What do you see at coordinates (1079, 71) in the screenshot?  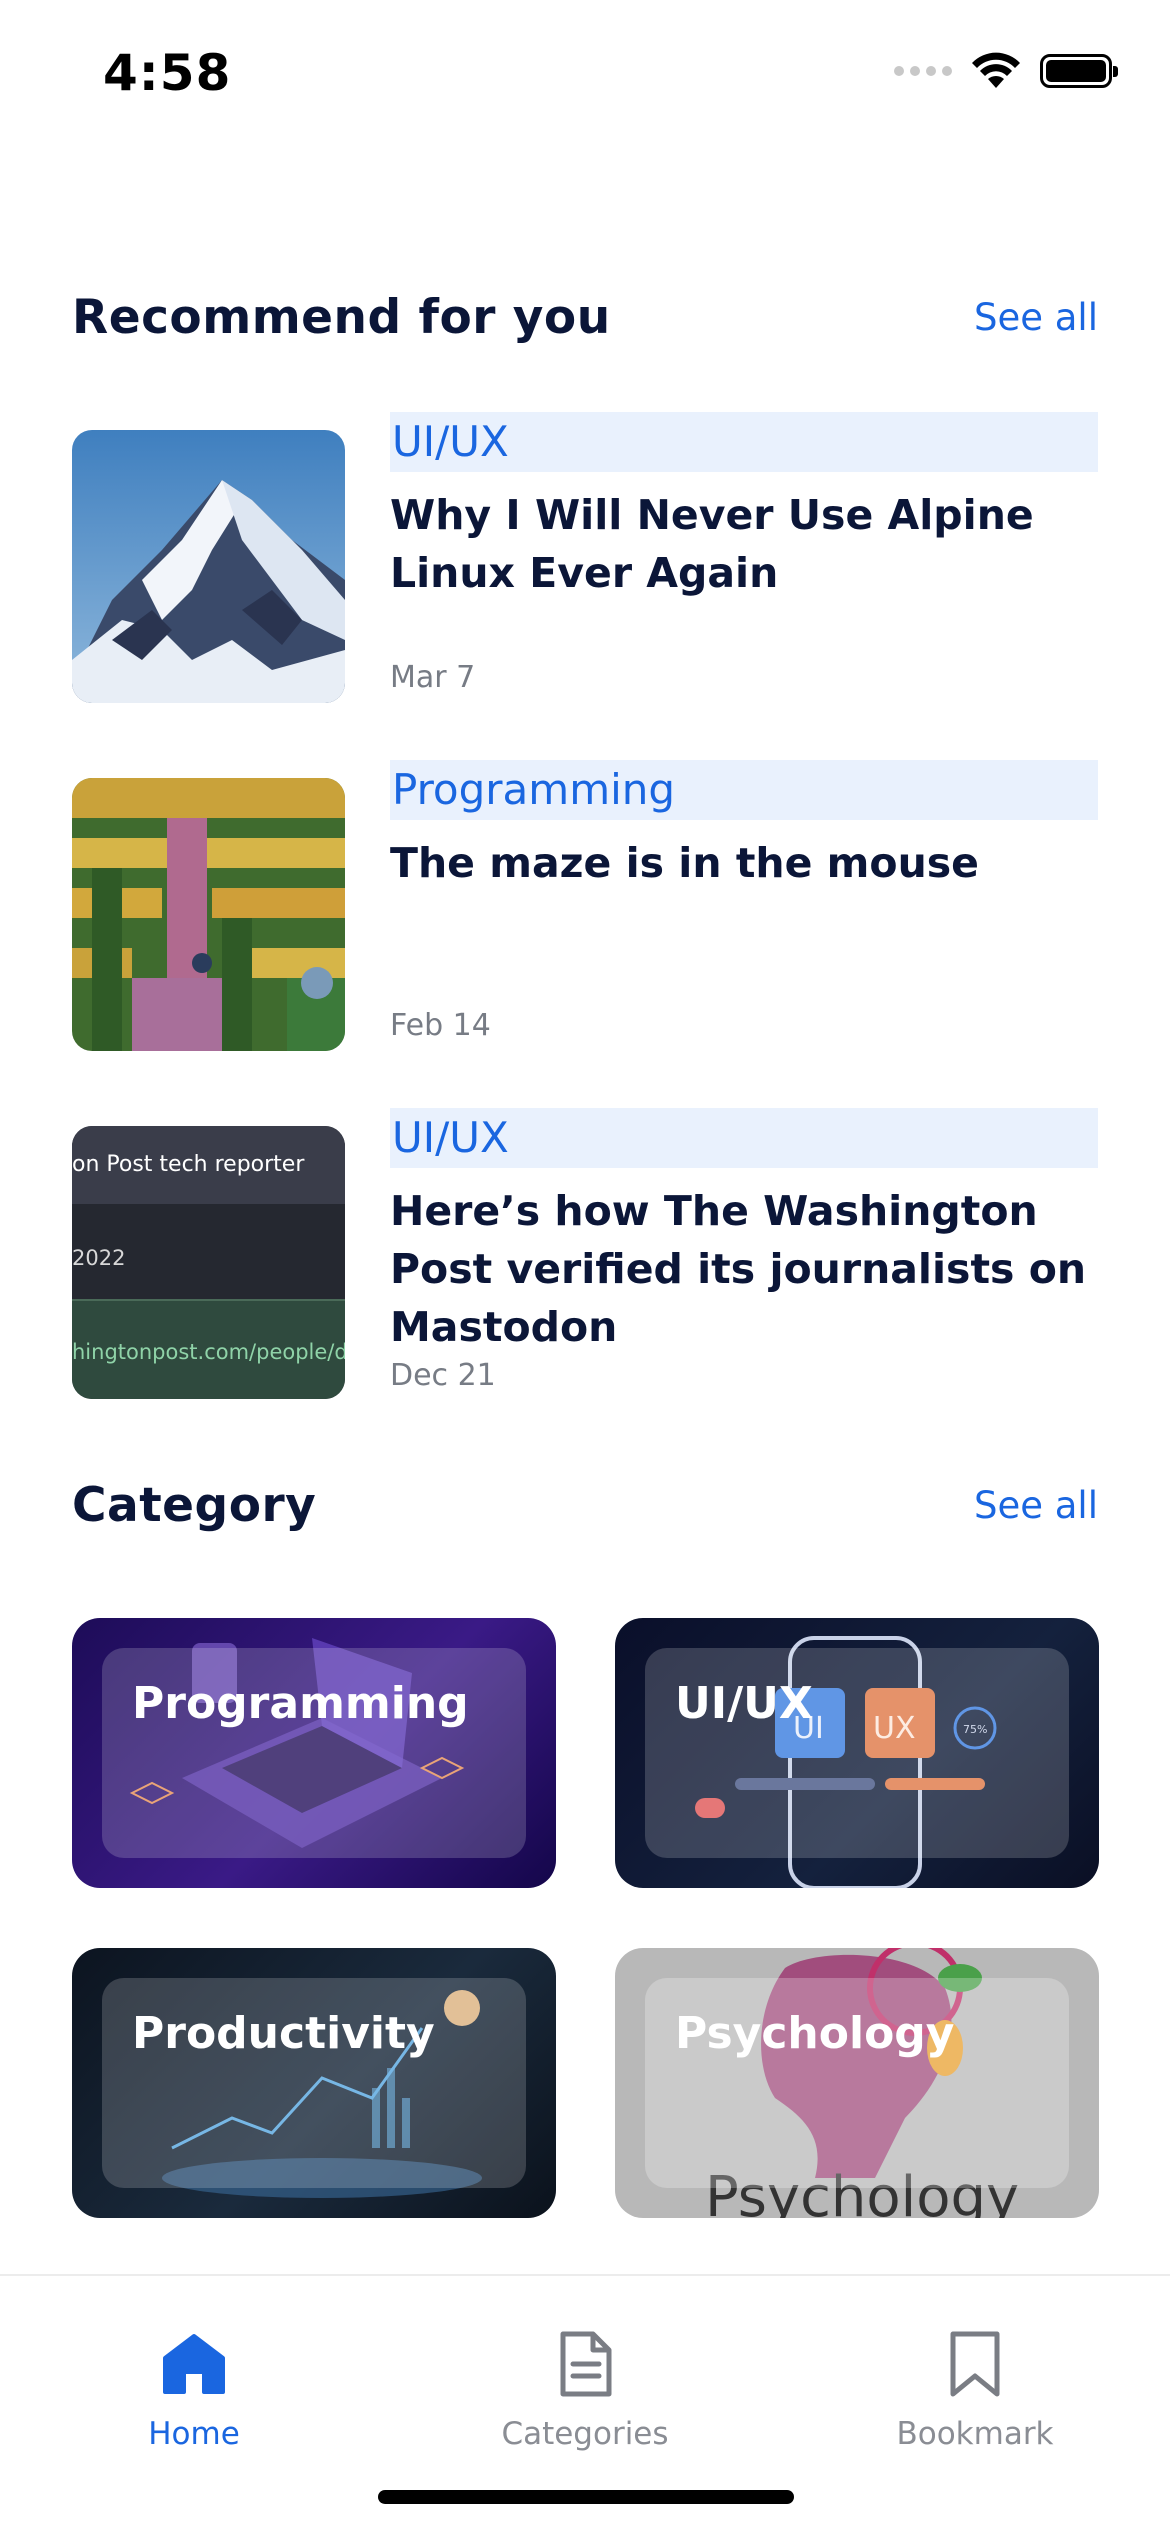 I see `battery-icon` at bounding box center [1079, 71].